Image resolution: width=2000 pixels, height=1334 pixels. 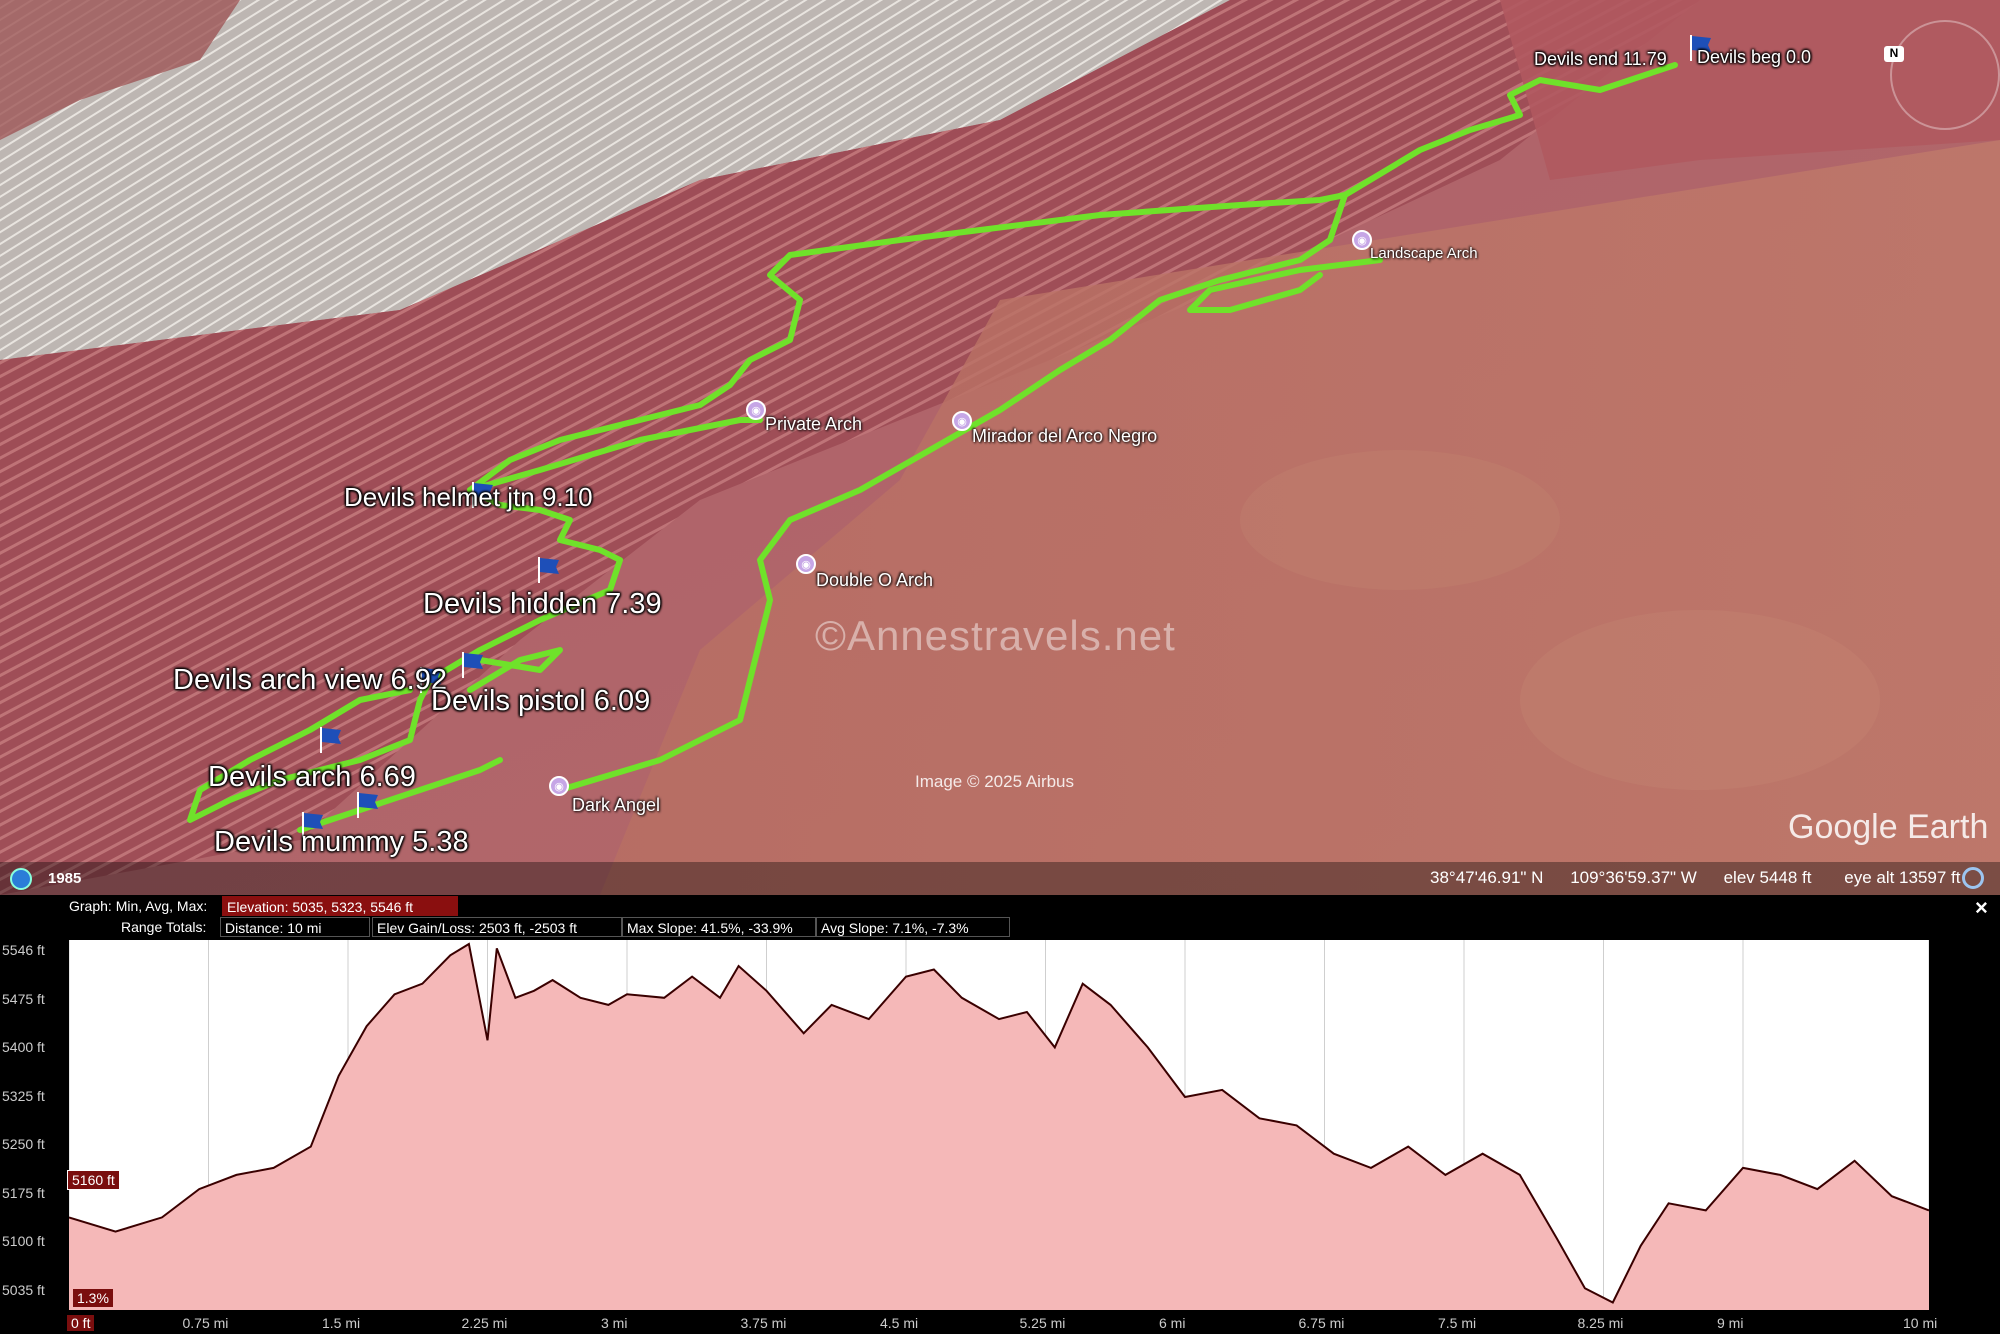 What do you see at coordinates (1920, 1323) in the screenshot?
I see `x-tick-label: 10 mi` at bounding box center [1920, 1323].